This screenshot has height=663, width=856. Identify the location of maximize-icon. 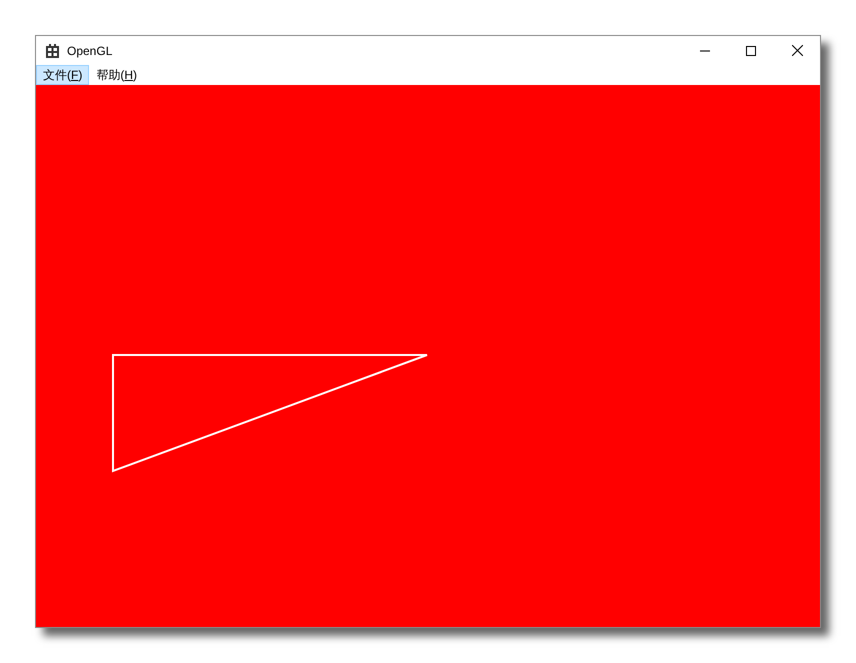
(751, 51).